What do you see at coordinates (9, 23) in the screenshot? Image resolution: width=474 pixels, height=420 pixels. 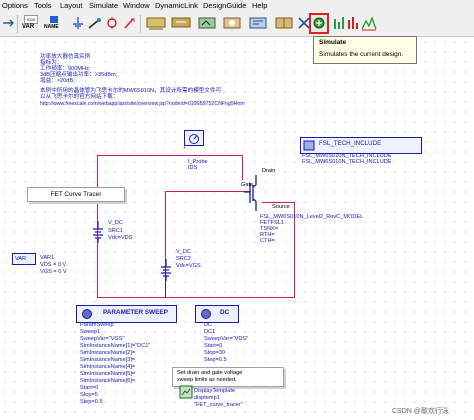 I see `arrow-icon` at bounding box center [9, 23].